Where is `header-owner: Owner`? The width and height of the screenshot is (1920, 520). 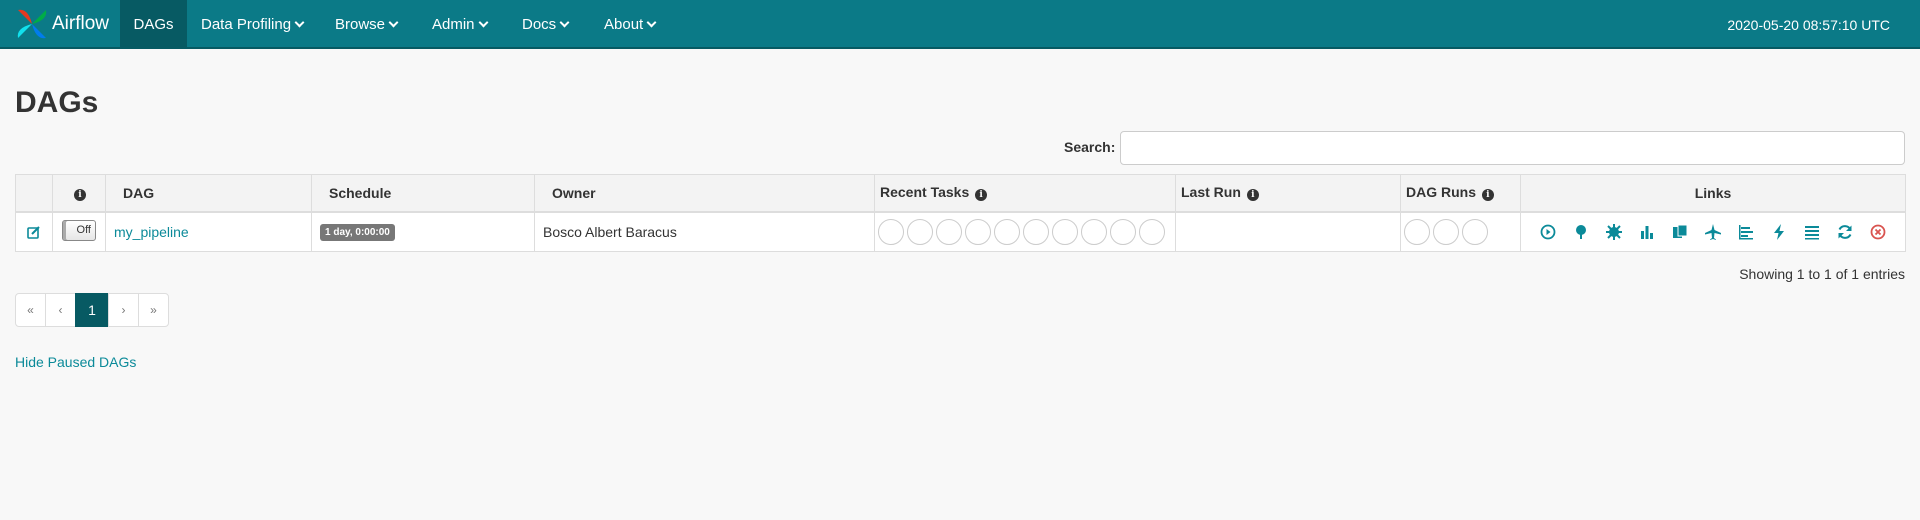 header-owner: Owner is located at coordinates (704, 193).